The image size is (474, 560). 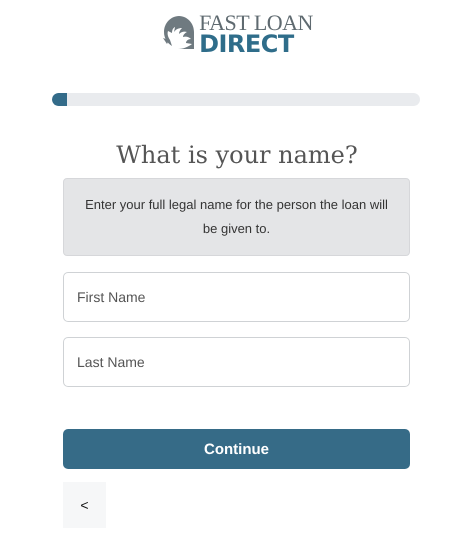 I want to click on logo-text: DIRECT, so click(x=246, y=44).